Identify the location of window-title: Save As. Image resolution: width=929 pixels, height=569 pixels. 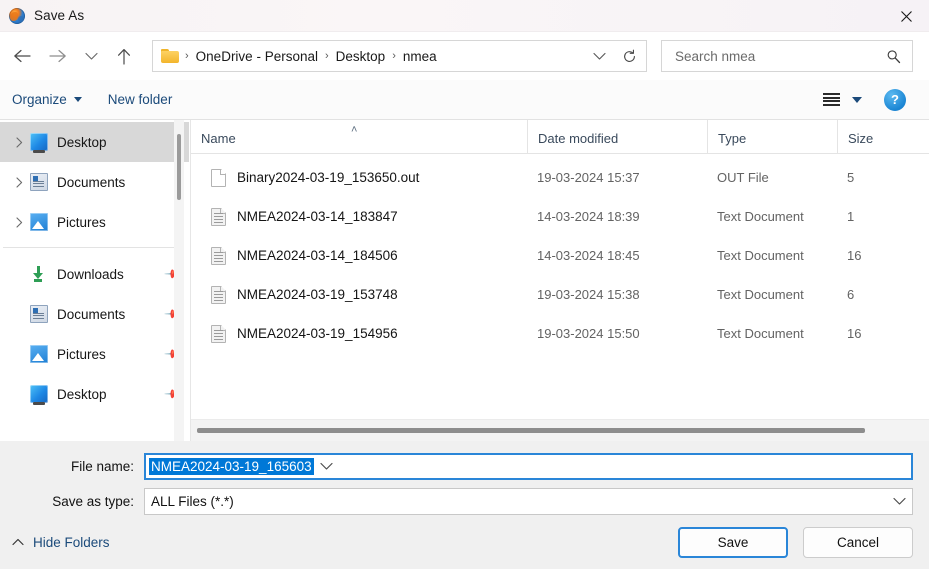
(59, 15).